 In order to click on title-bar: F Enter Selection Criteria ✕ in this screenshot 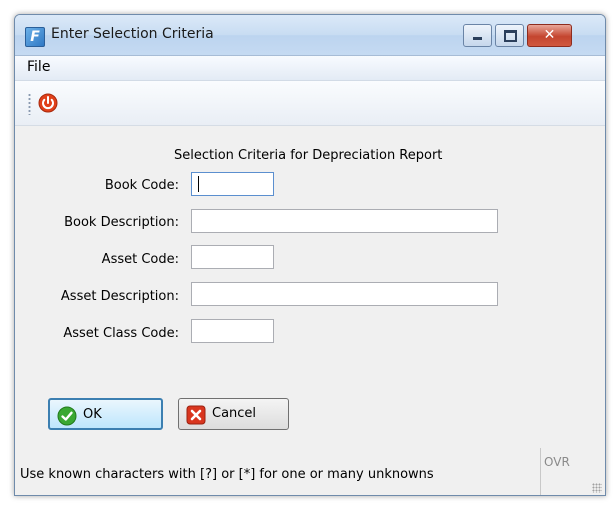, I will do `click(310, 35)`.